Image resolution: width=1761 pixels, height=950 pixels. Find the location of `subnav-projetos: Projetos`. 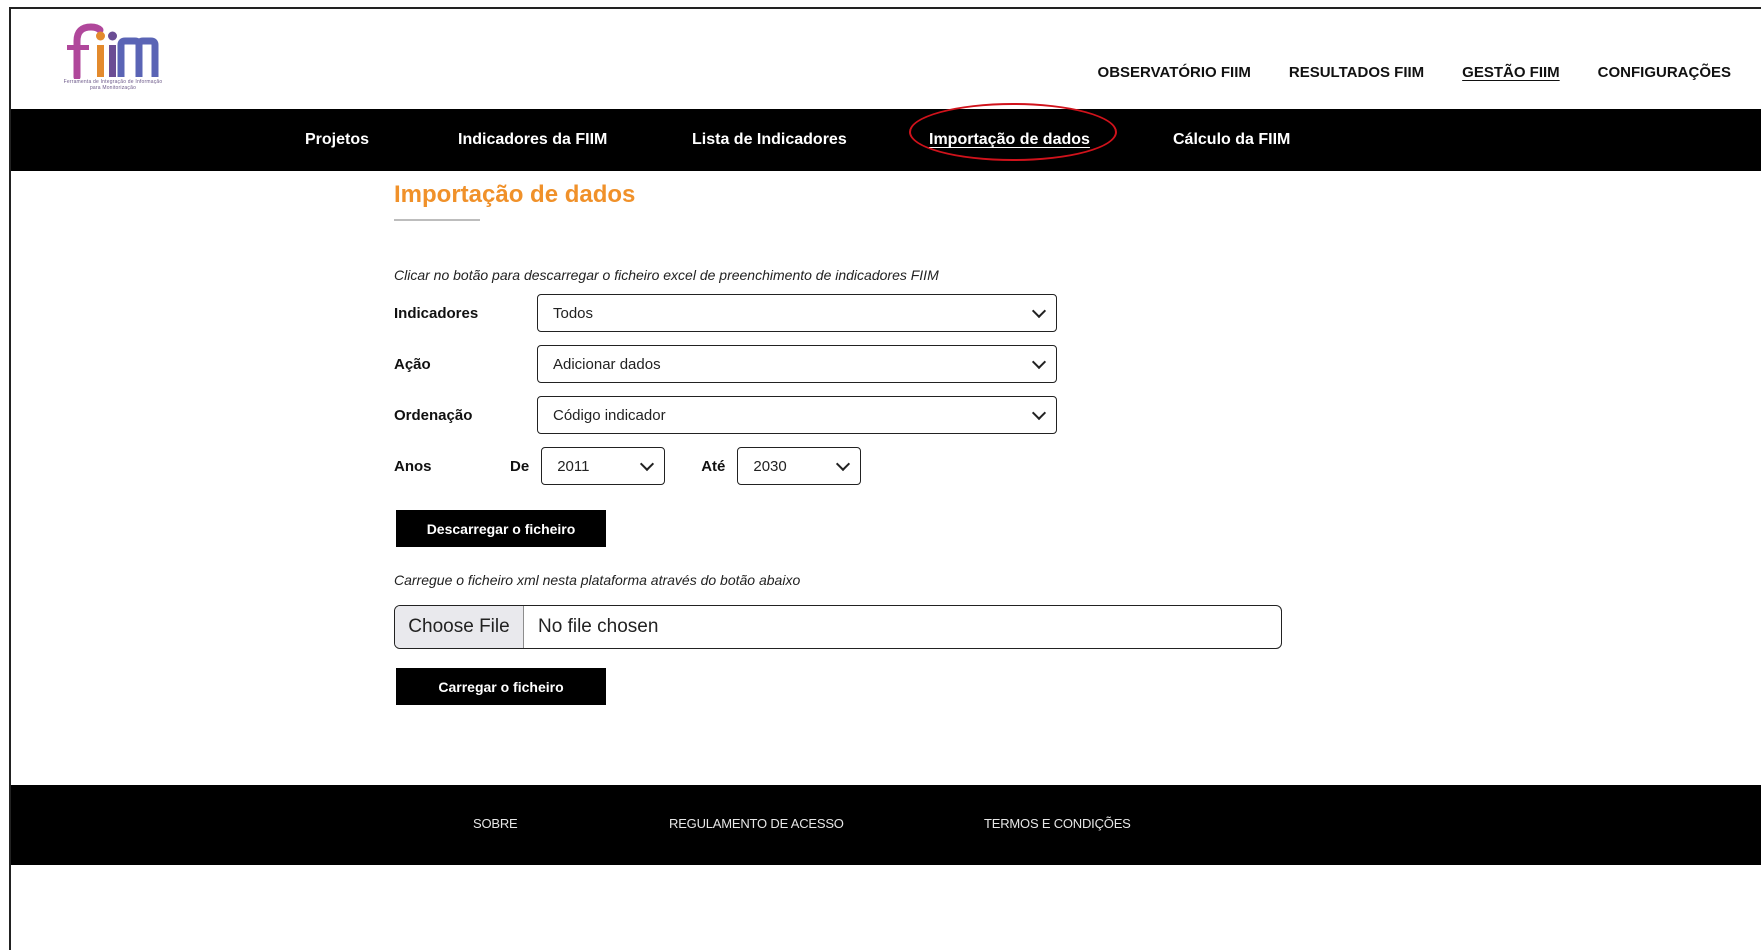

subnav-projetos: Projetos is located at coordinates (337, 140).